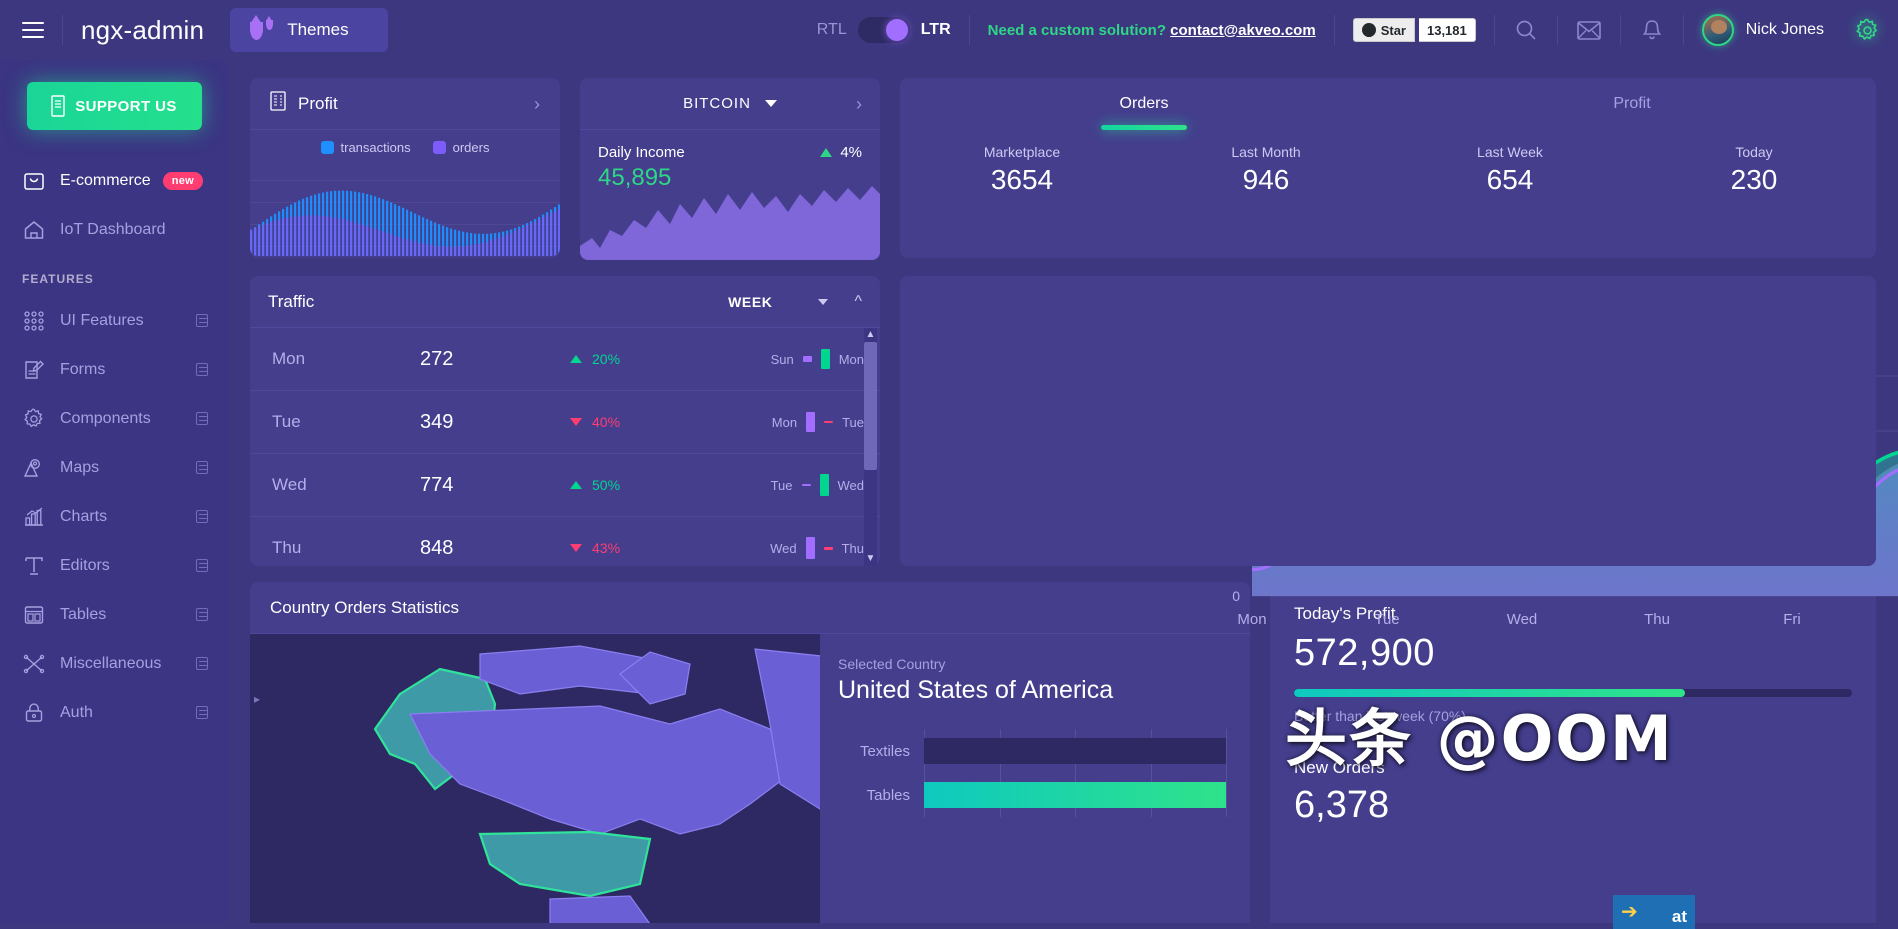 Image resolution: width=1898 pixels, height=929 pixels. I want to click on sidebar-item-editors: Editors, so click(114, 565).